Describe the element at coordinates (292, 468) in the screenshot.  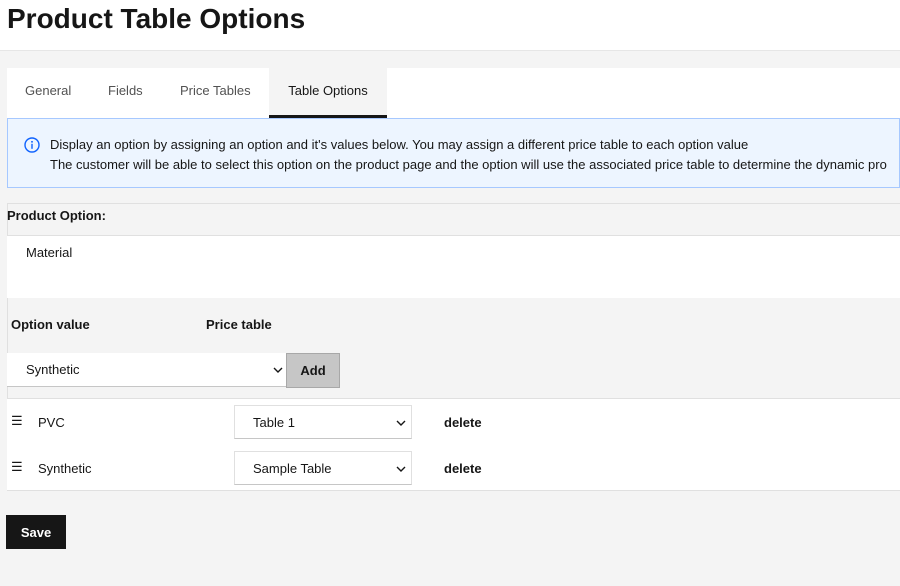
I see `price-table-selected: Sample Table` at that location.